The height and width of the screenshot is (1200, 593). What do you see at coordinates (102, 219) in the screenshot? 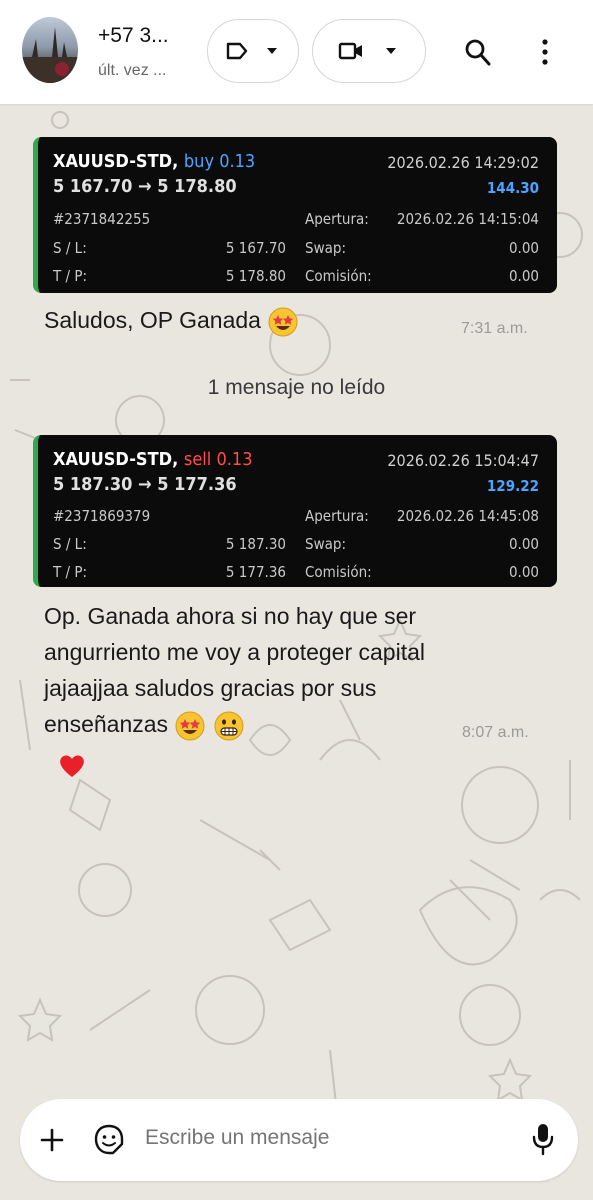
I see `trade-ticket: #2371842255` at bounding box center [102, 219].